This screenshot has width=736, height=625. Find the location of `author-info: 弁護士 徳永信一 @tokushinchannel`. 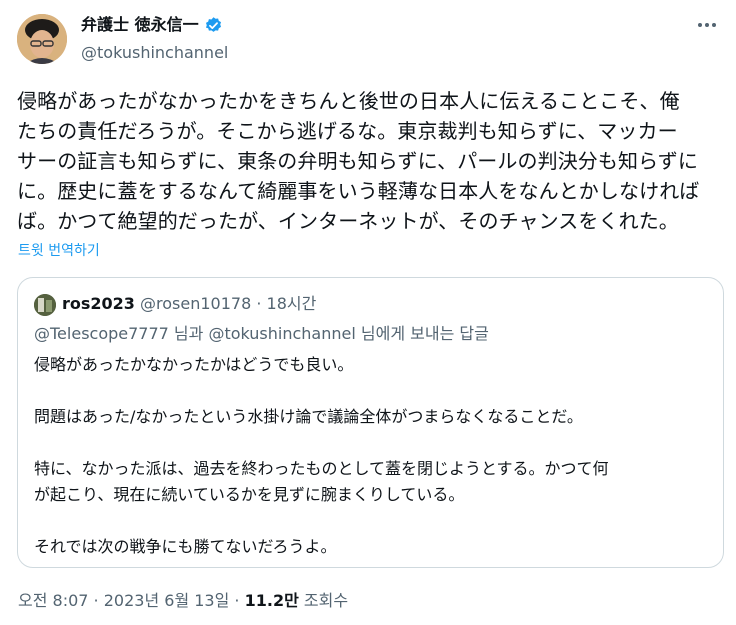

author-info: 弁護士 徳永信一 @tokushinchannel is located at coordinates (154, 39).